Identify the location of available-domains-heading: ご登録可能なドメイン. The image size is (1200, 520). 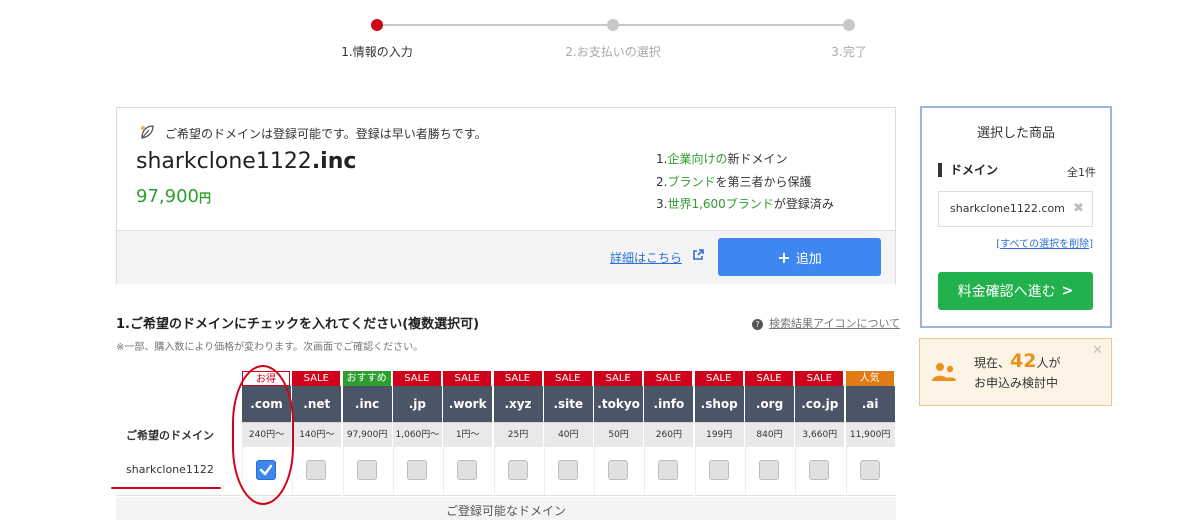
(505, 511).